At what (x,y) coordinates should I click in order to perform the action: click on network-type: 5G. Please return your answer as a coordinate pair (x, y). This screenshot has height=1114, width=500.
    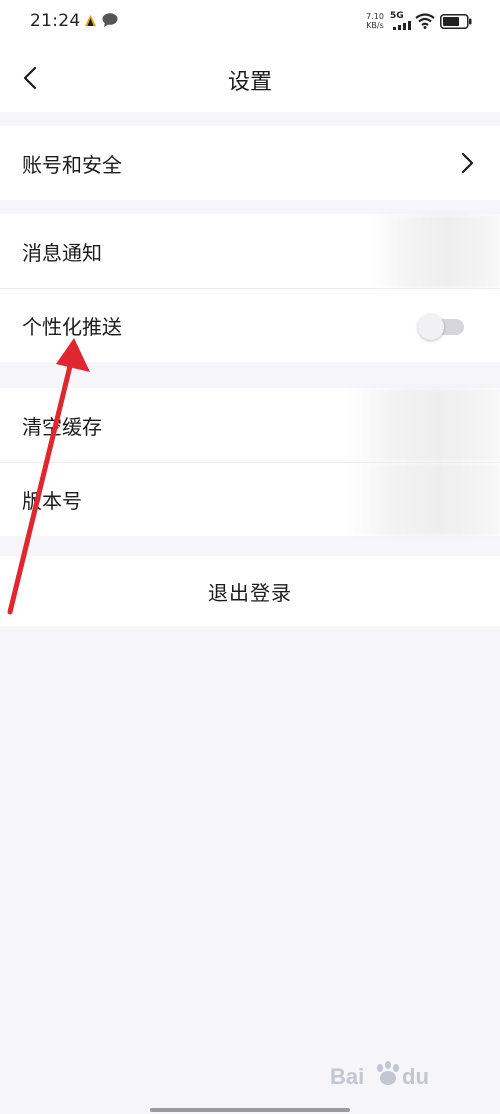
    Looking at the image, I should click on (397, 16).